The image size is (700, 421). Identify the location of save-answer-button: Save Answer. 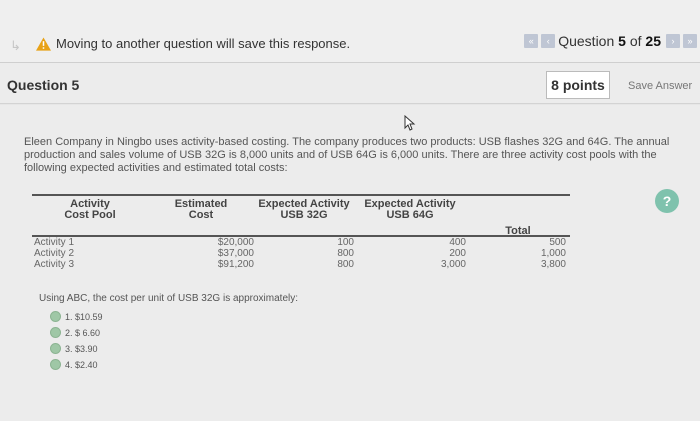
(661, 86).